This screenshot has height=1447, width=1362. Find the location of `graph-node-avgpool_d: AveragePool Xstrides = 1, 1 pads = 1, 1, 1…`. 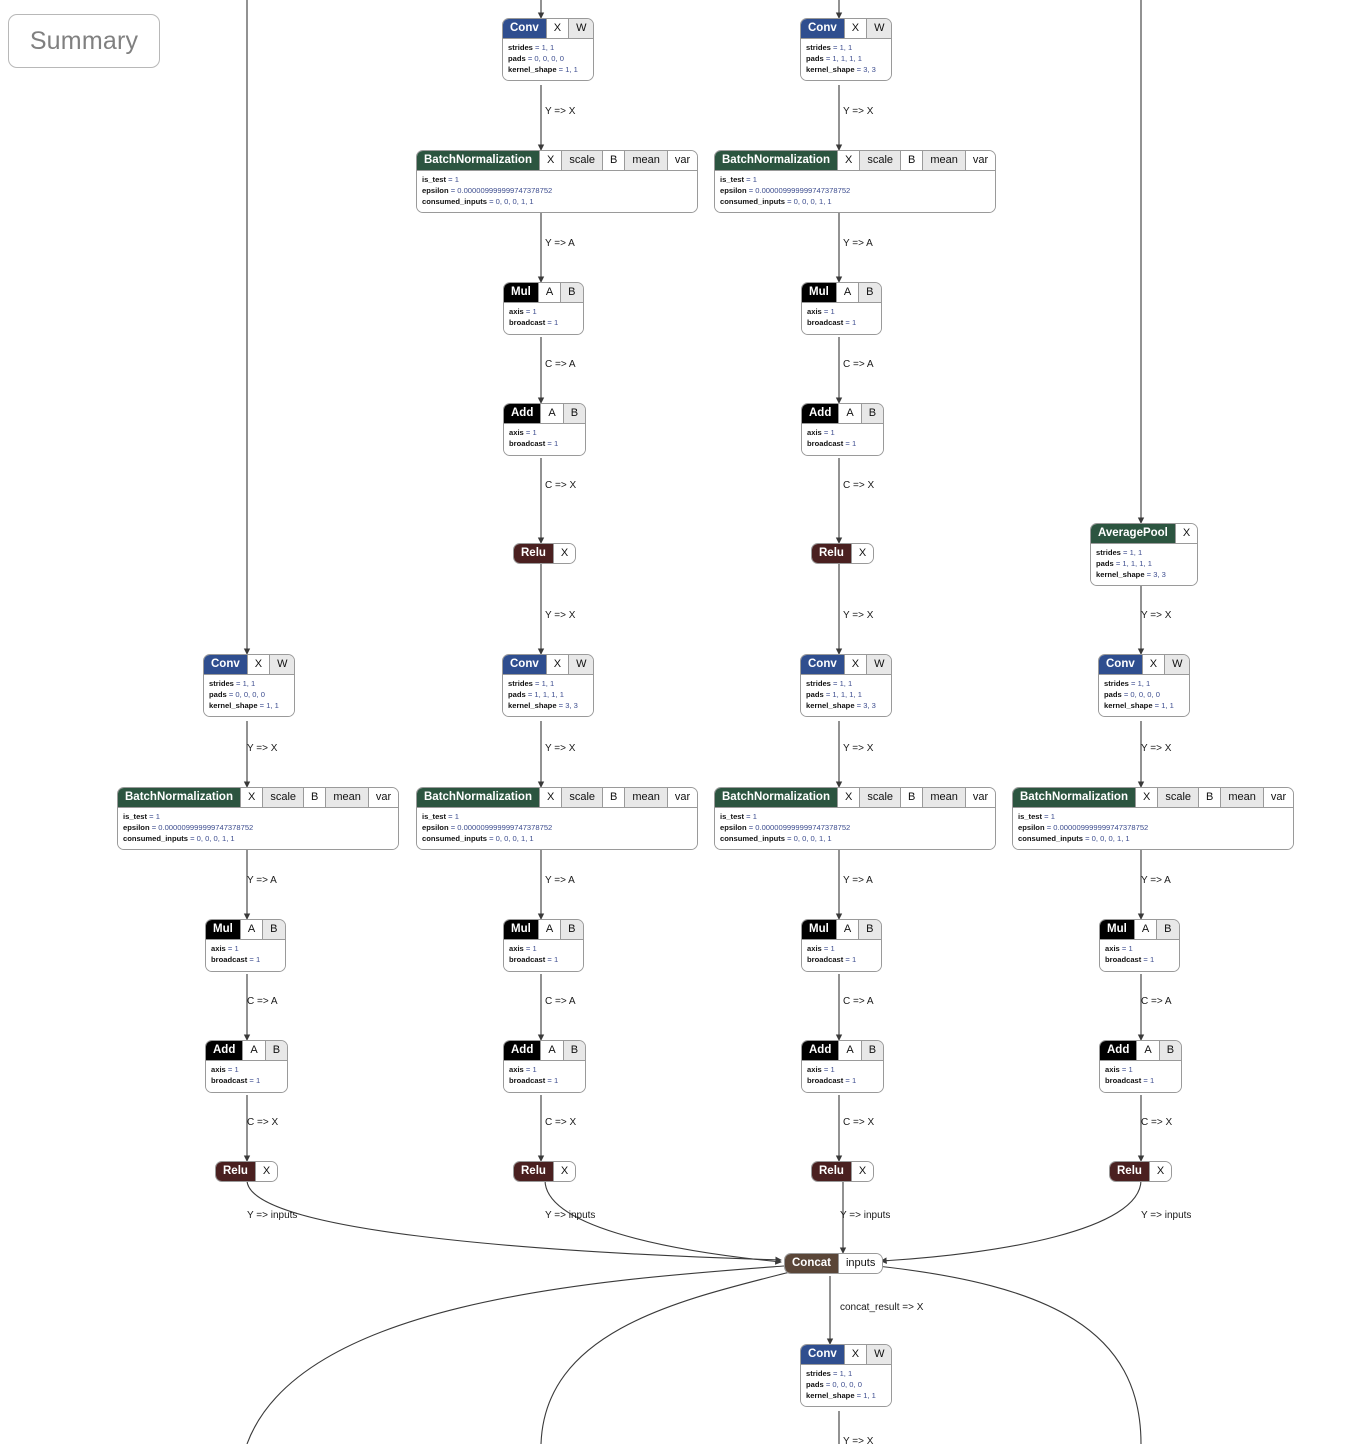

graph-node-avgpool_d: AveragePool Xstrides = 1, 1 pads = 1, 1, 1… is located at coordinates (1144, 555).